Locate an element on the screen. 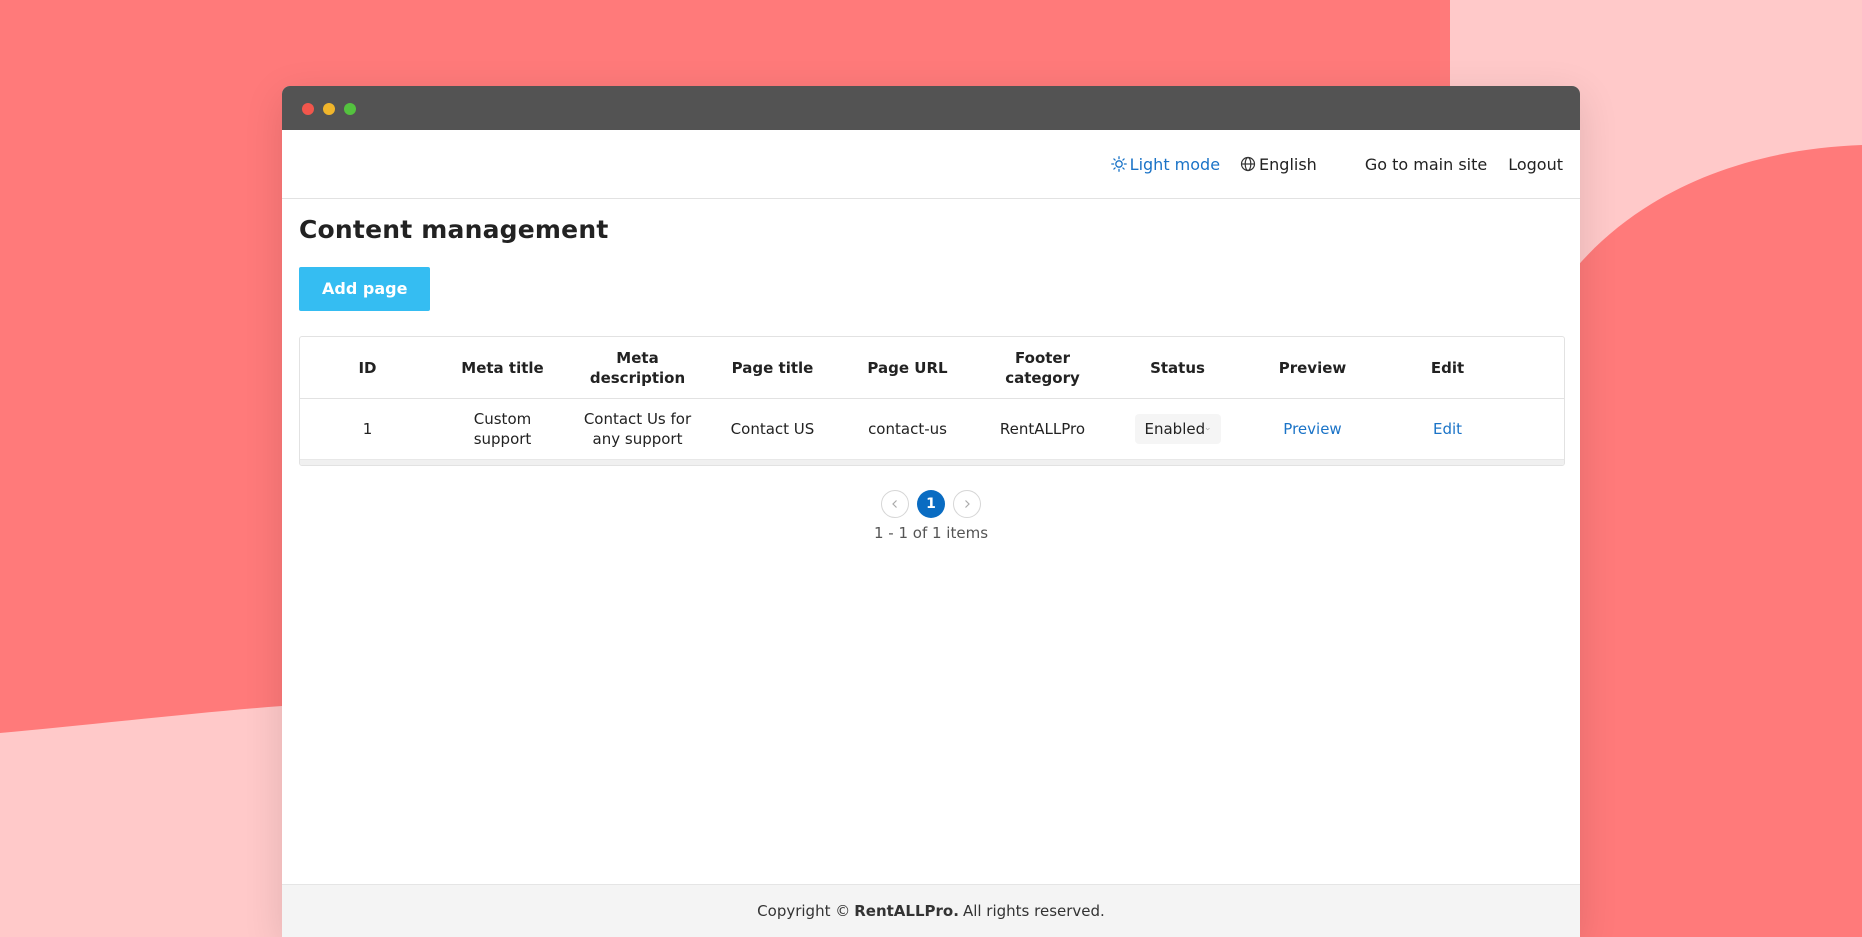 The width and height of the screenshot is (1862, 937). close-window-dot is located at coordinates (308, 109).